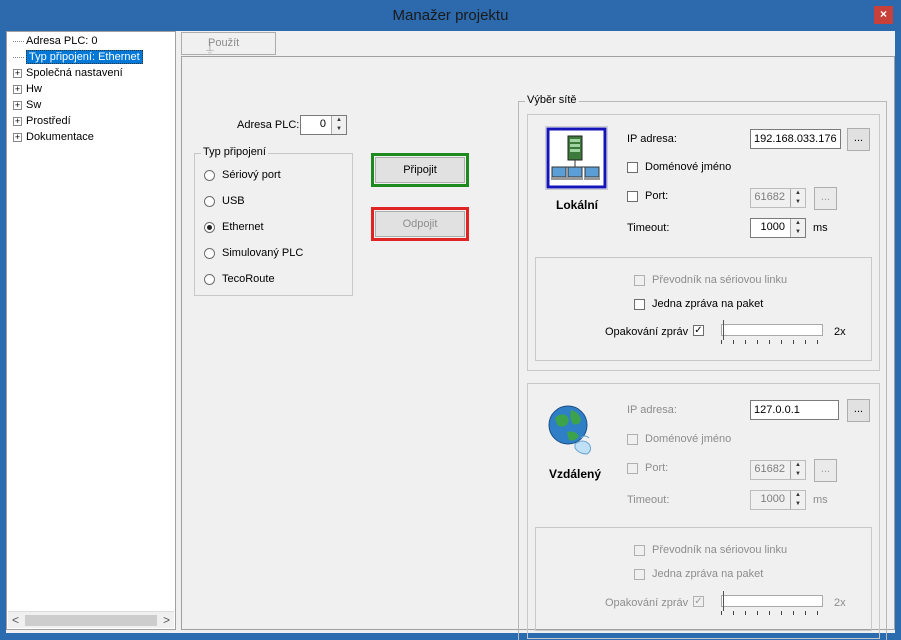 This screenshot has height=640, width=901. Describe the element at coordinates (323, 125) in the screenshot. I see `plc-address-spinner: 0 ▲ ▼` at that location.